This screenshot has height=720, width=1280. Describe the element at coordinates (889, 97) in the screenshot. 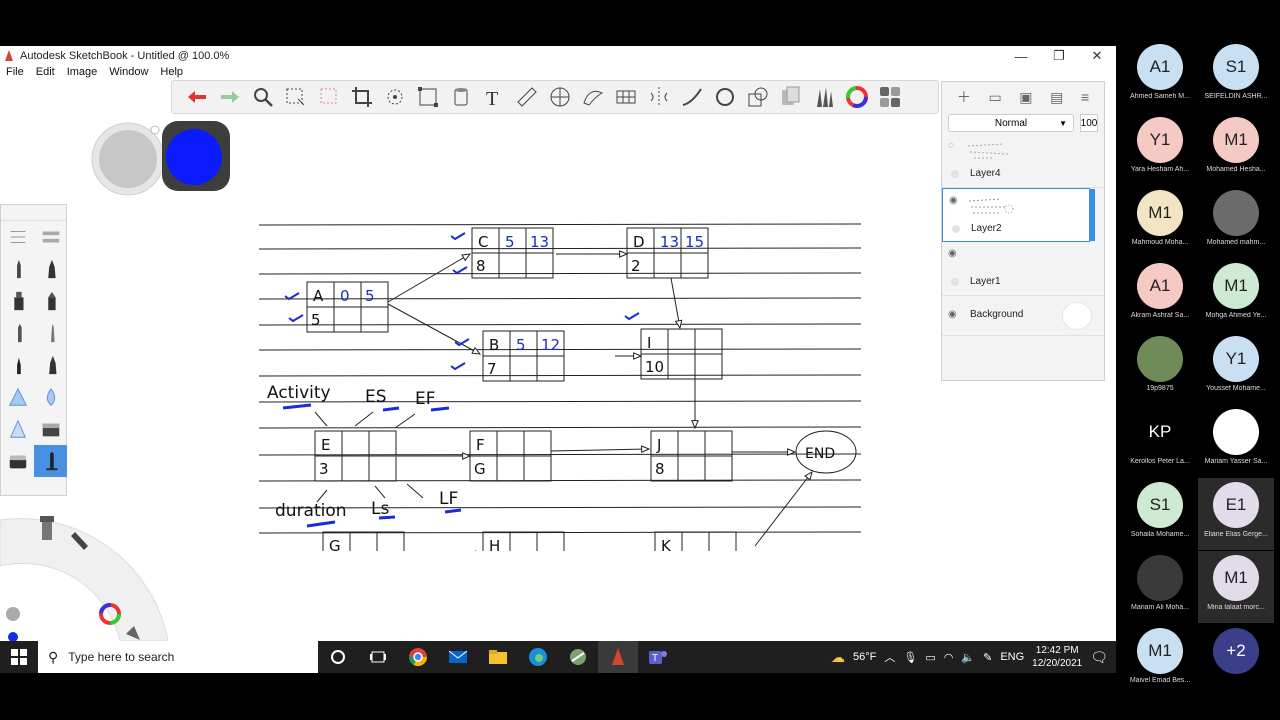

I see `copic-library-tool` at that location.